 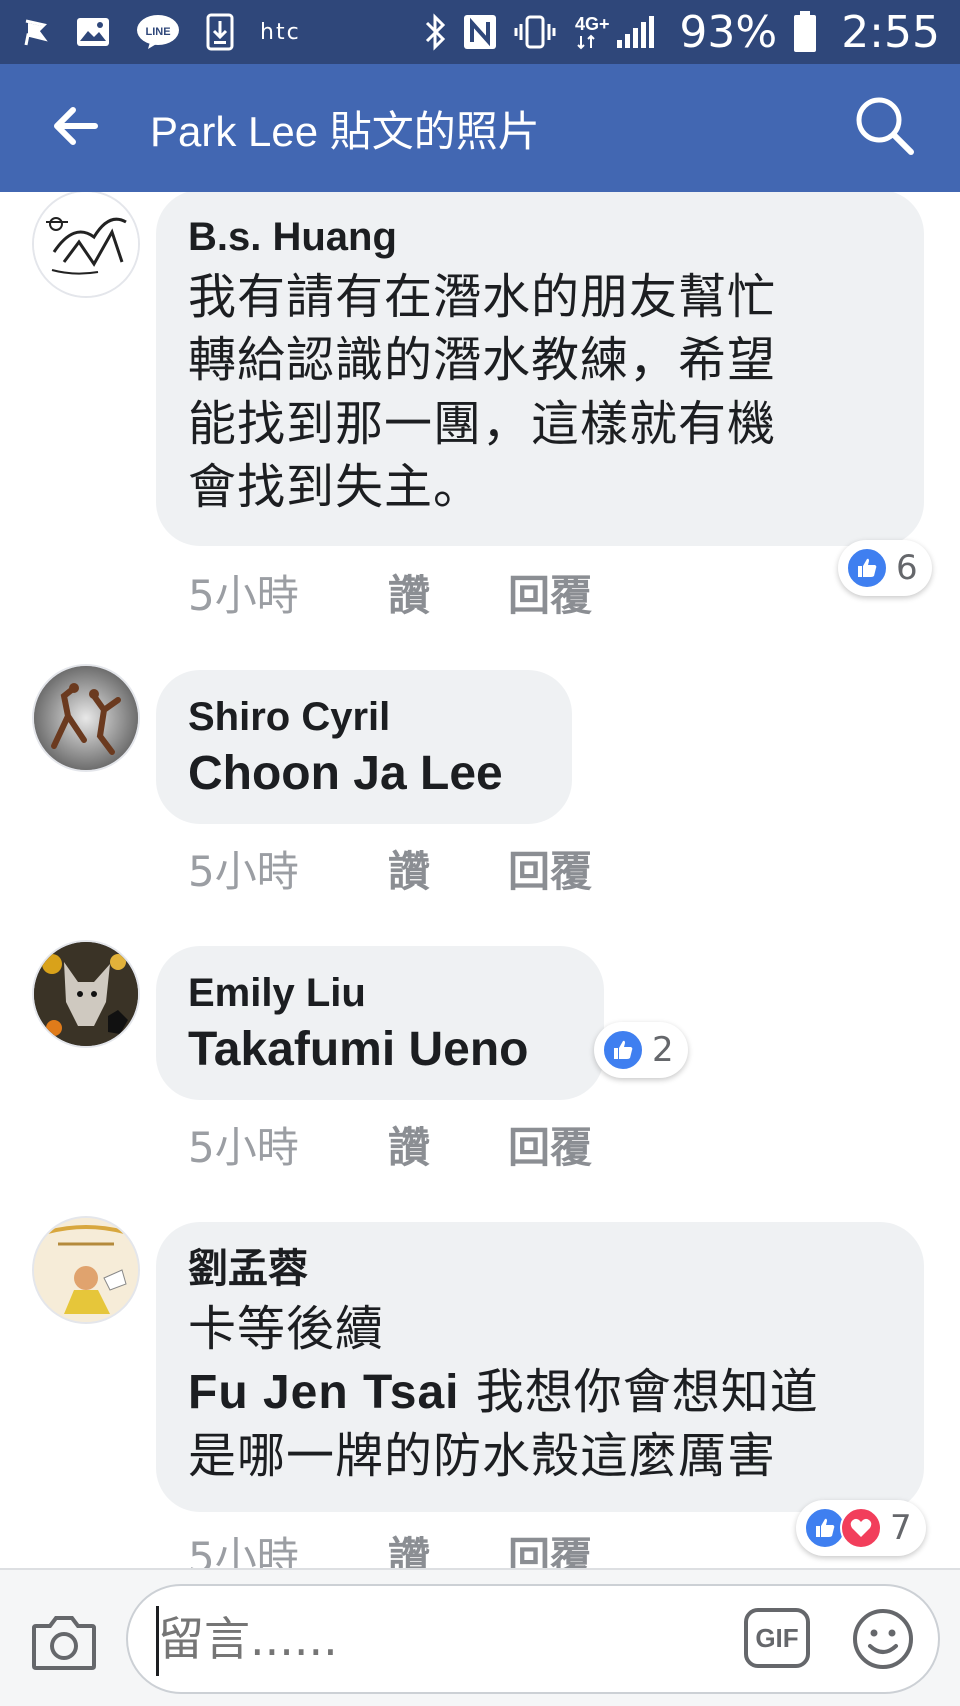 I want to click on comment-text-line: 我有請有在潛水的朋友幫忙, so click(x=482, y=297).